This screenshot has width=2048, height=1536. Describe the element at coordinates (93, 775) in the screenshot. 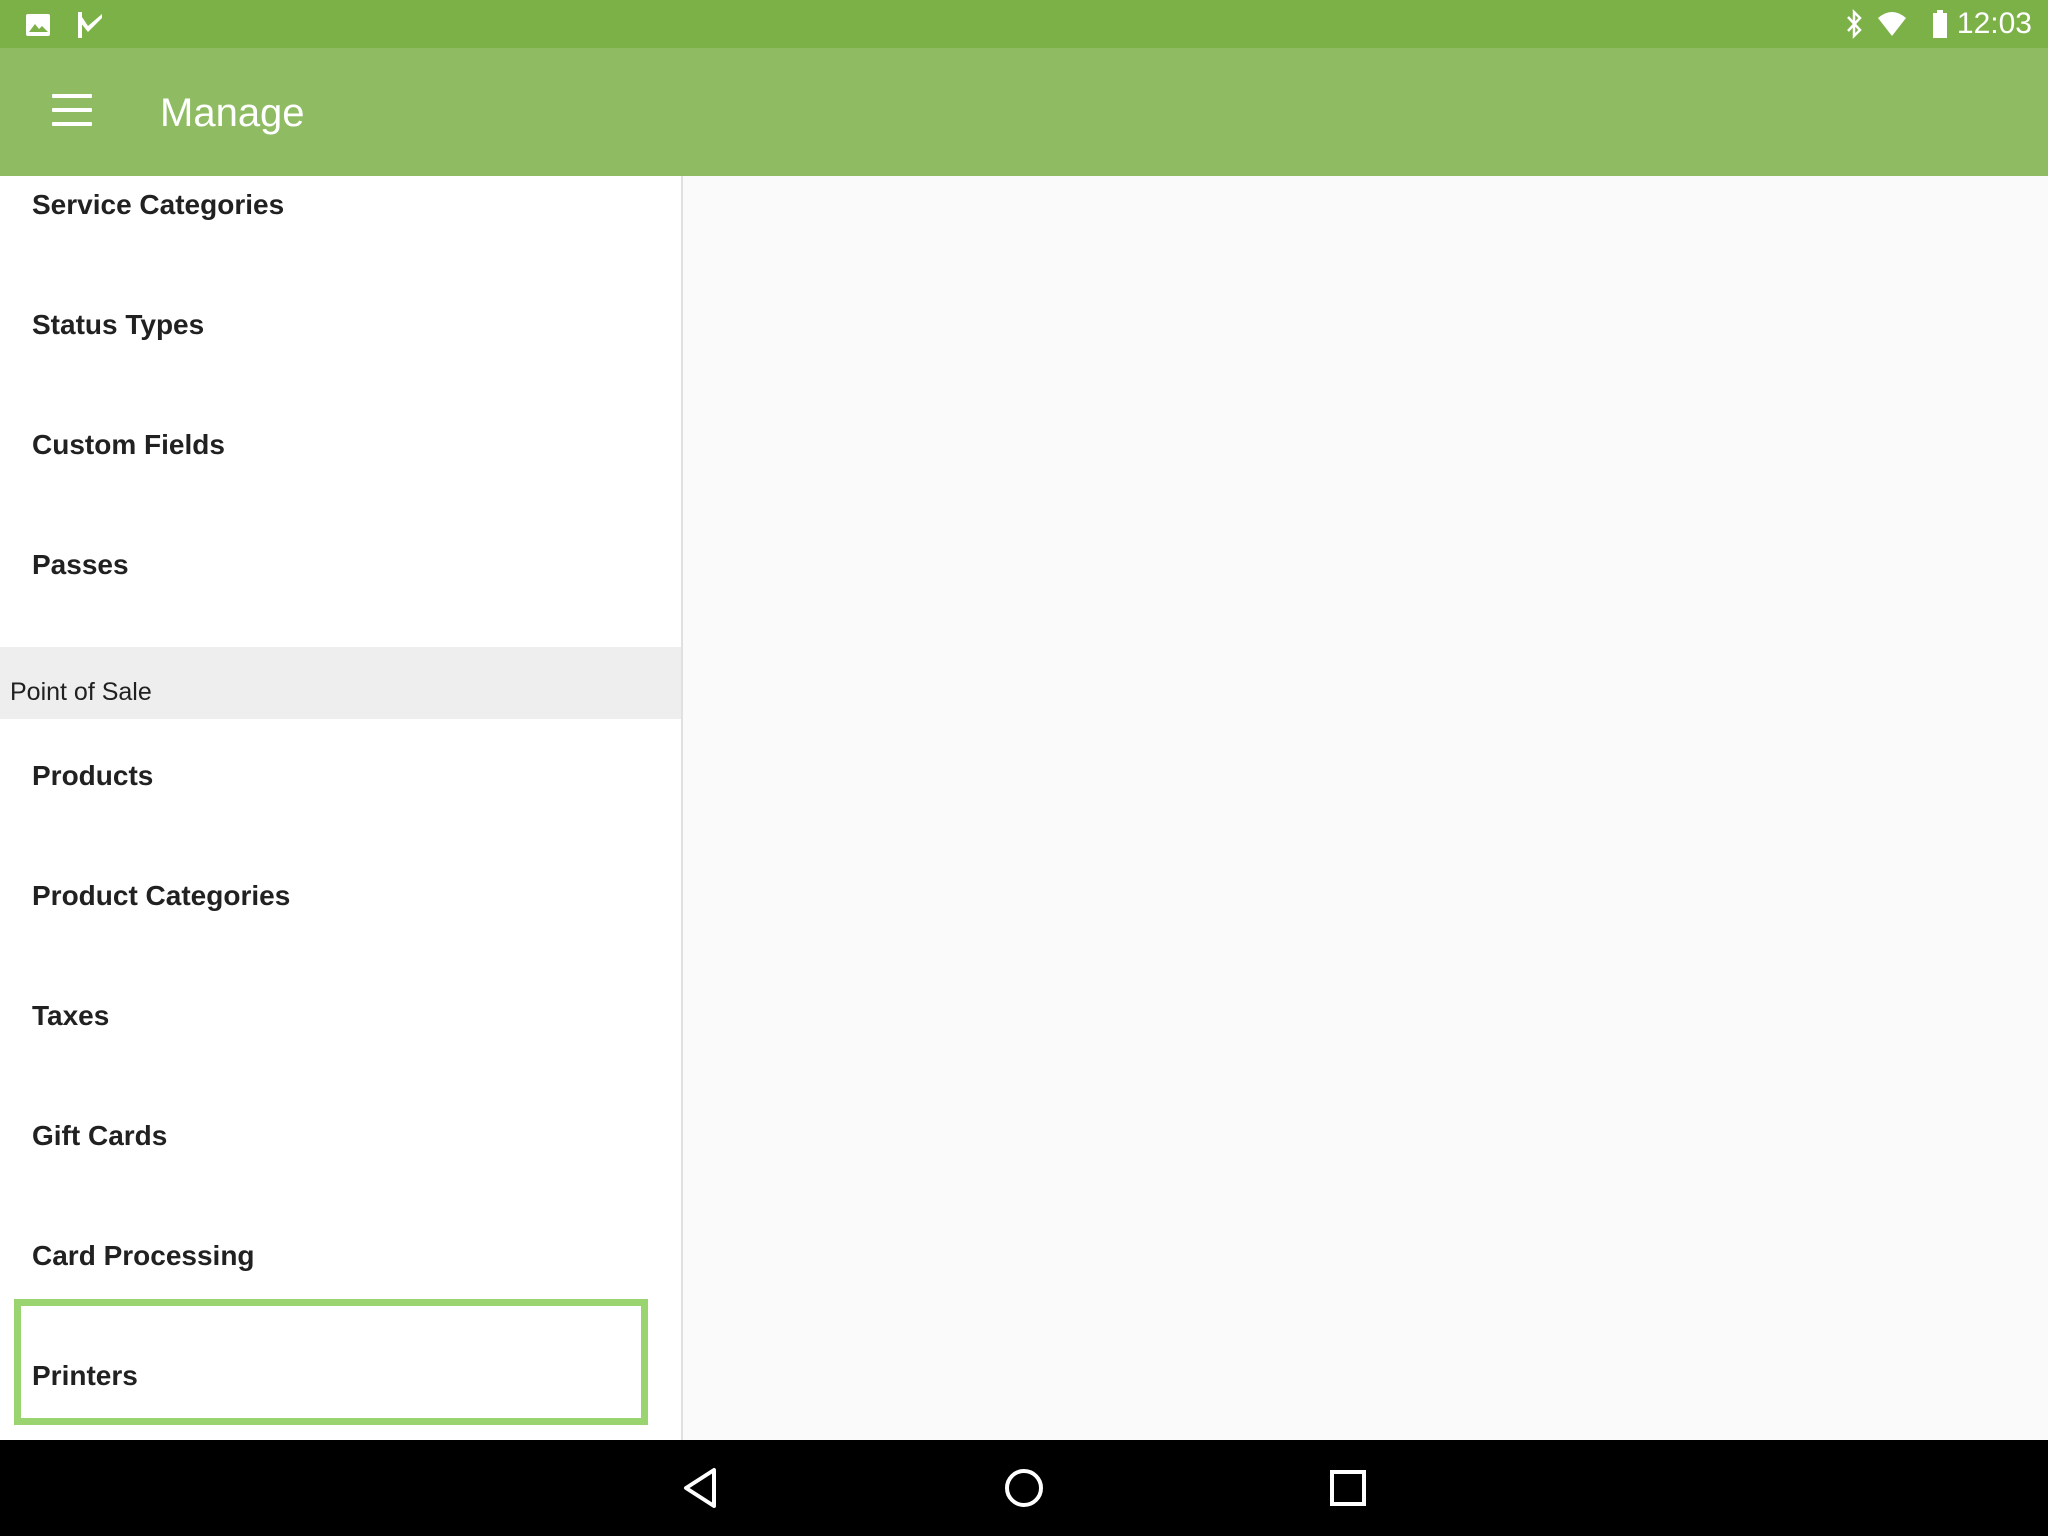

I see `list-item-label: Products` at that location.